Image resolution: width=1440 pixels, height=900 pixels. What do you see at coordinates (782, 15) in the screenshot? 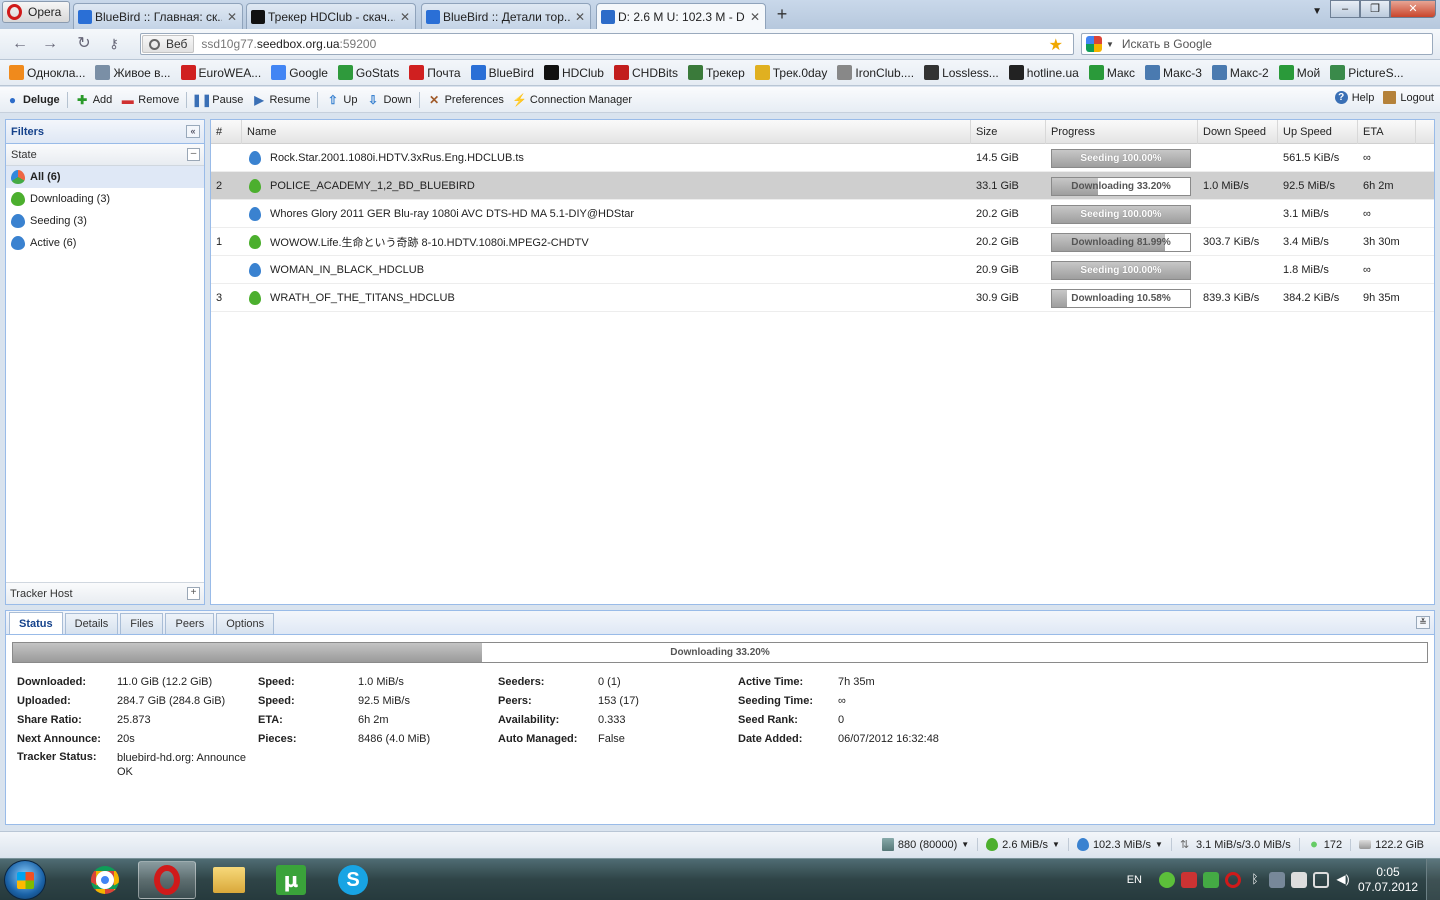
I see `new-tab-button: +` at bounding box center [782, 15].